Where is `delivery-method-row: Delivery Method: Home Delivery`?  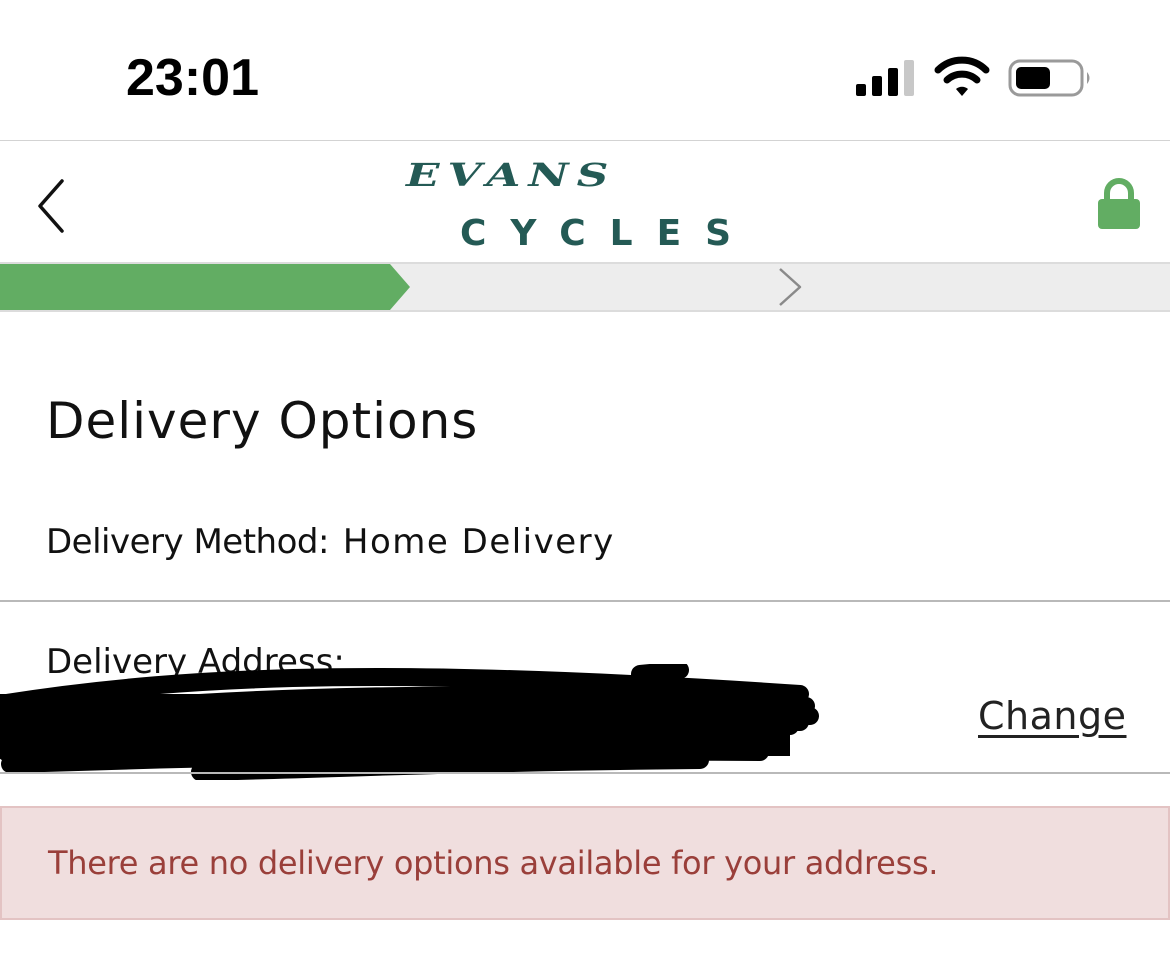
delivery-method-row: Delivery Method: Home Delivery is located at coordinates (330, 542).